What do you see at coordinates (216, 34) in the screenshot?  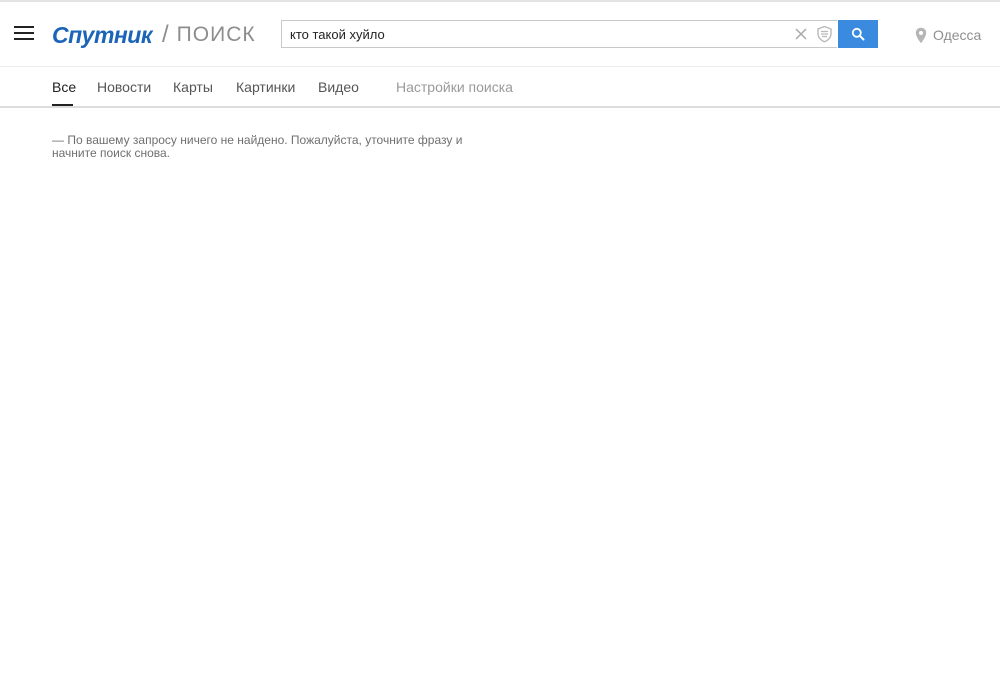 I see `logo-section: ПОИСК` at bounding box center [216, 34].